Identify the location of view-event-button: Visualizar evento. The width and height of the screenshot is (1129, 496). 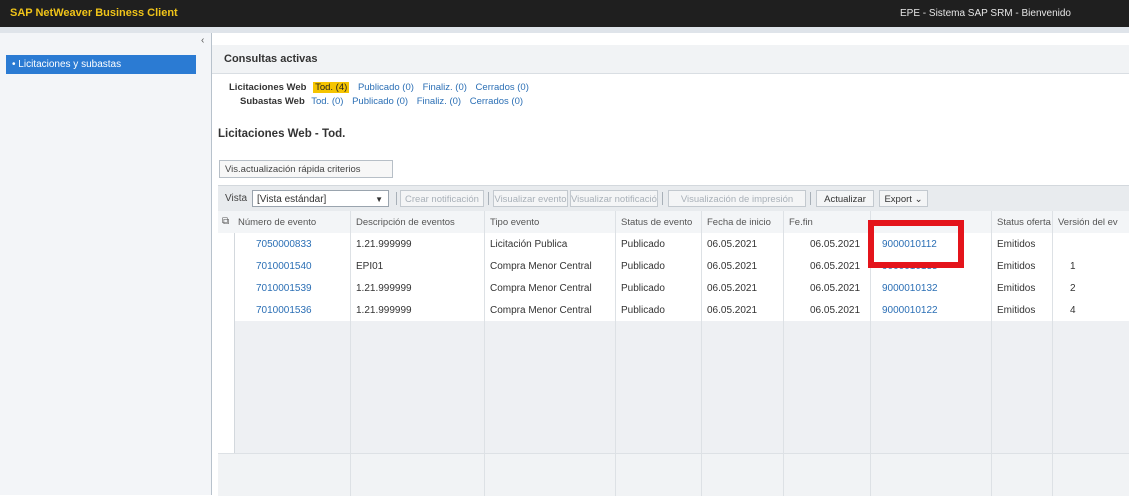
(530, 198).